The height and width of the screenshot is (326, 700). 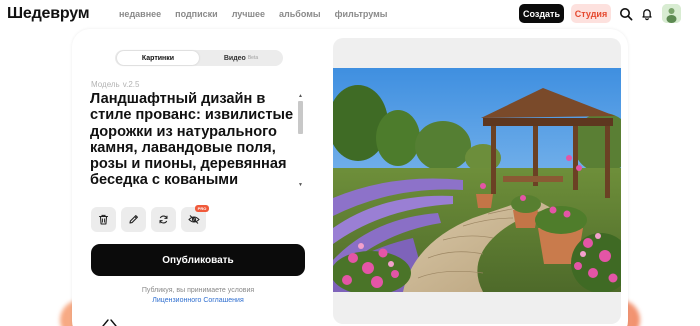 I want to click on pro-badge: PRO, so click(x=202, y=208).